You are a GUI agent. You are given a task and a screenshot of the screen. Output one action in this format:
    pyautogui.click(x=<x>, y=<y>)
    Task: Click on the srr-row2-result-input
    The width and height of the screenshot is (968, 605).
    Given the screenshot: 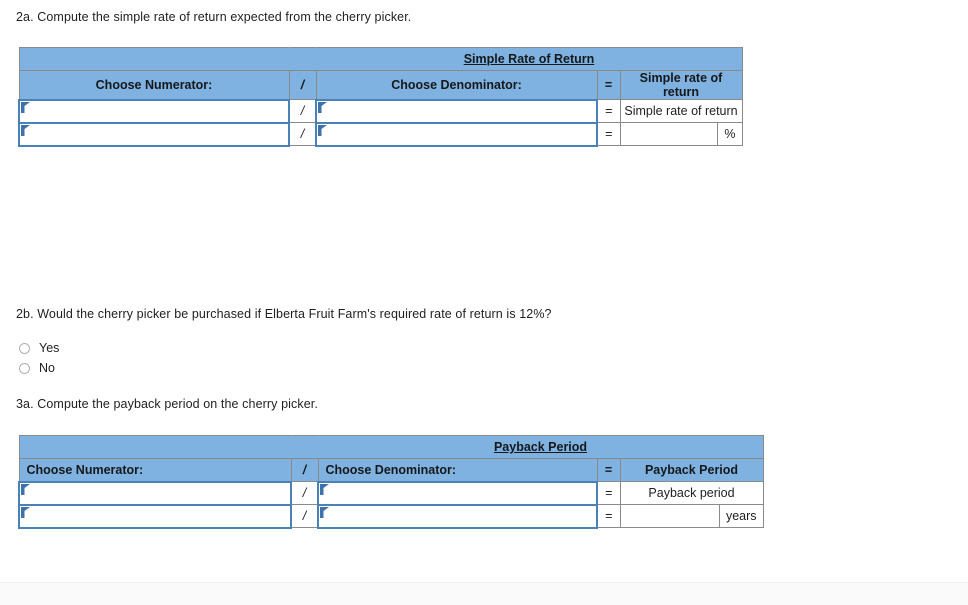 What is the action you would take?
    pyautogui.click(x=670, y=134)
    